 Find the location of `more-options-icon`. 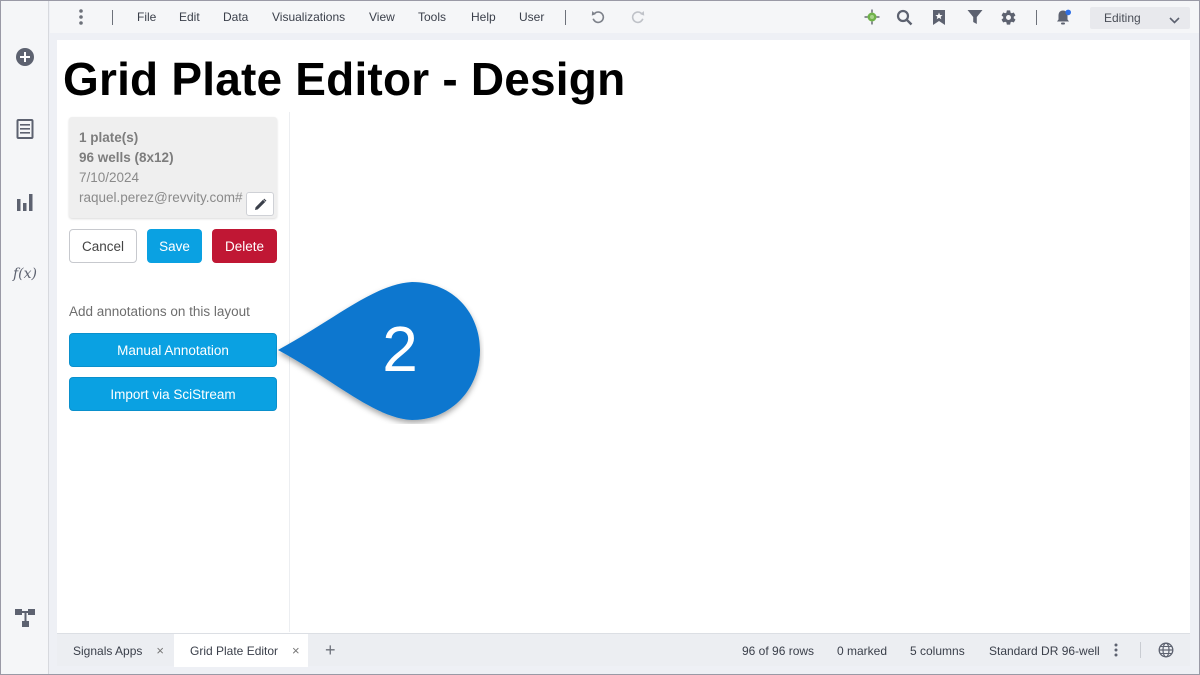

more-options-icon is located at coordinates (1116, 652).